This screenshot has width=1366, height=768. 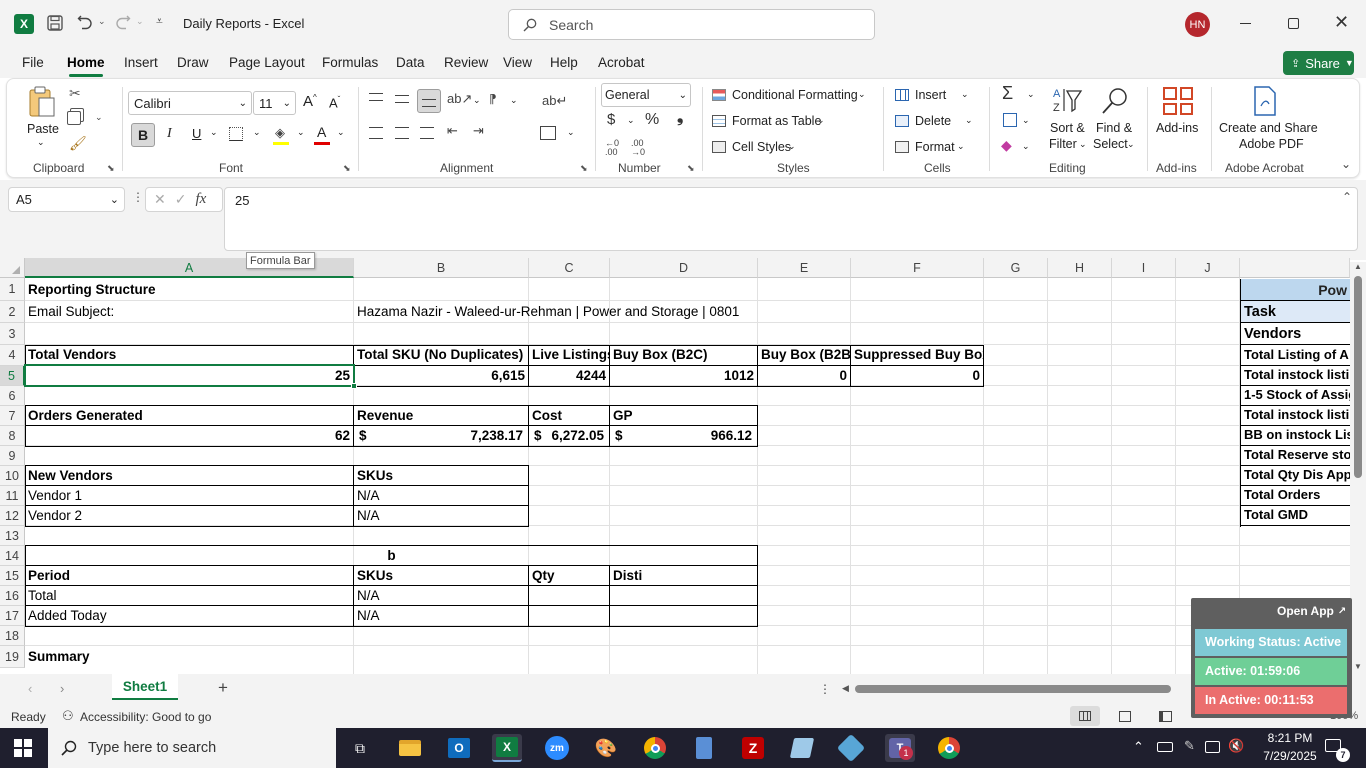 I want to click on undo-icon, so click(x=85, y=23).